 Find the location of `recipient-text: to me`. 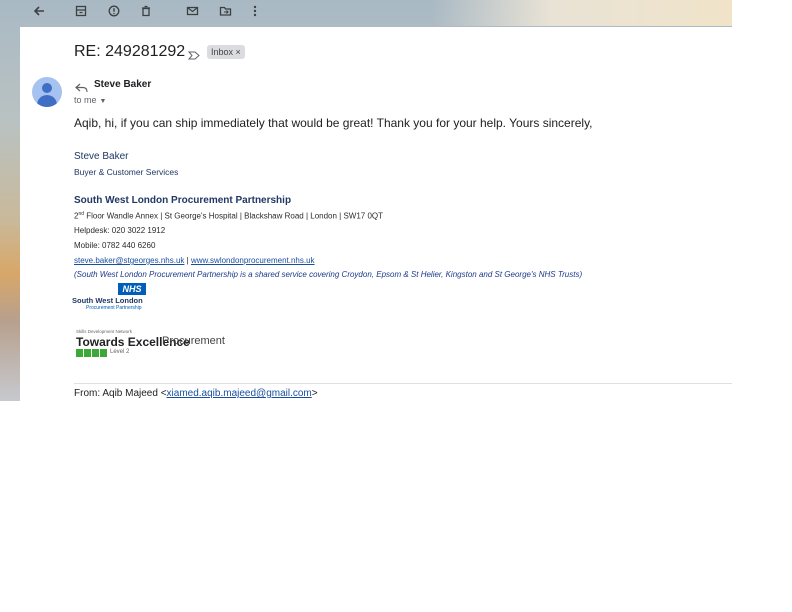

recipient-text: to me is located at coordinates (85, 100).